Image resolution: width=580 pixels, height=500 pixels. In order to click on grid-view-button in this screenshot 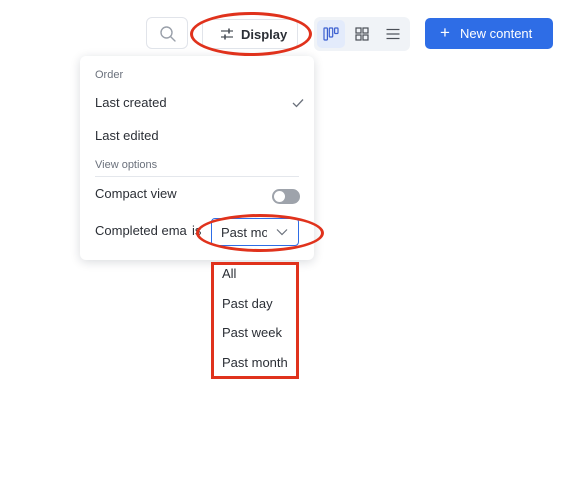, I will do `click(362, 34)`.